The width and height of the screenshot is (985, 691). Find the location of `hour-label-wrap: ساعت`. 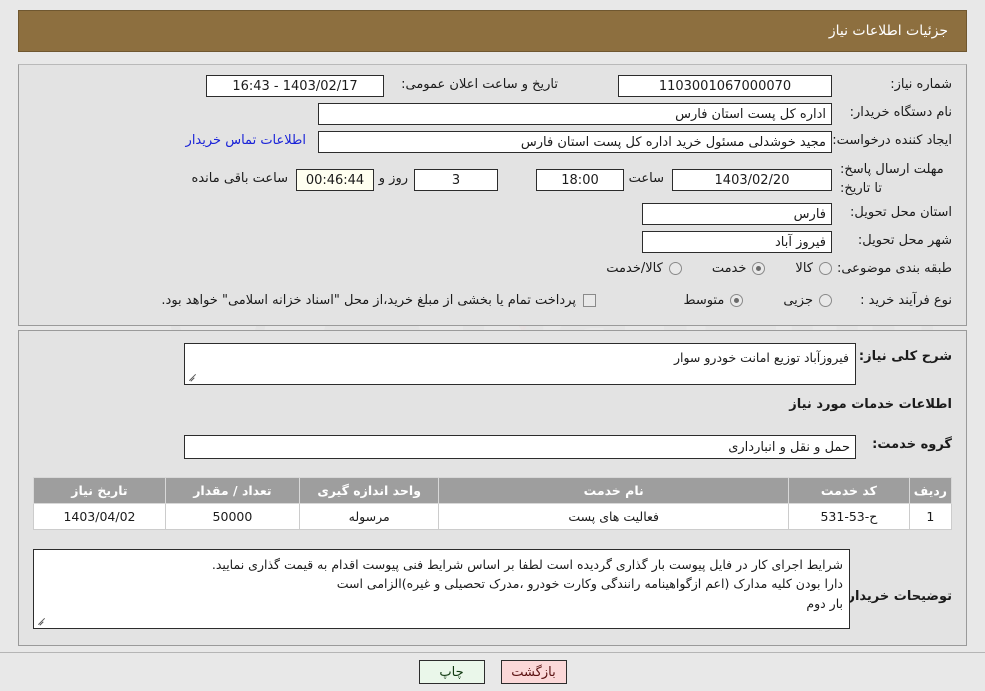

hour-label-wrap: ساعت is located at coordinates (646, 178).